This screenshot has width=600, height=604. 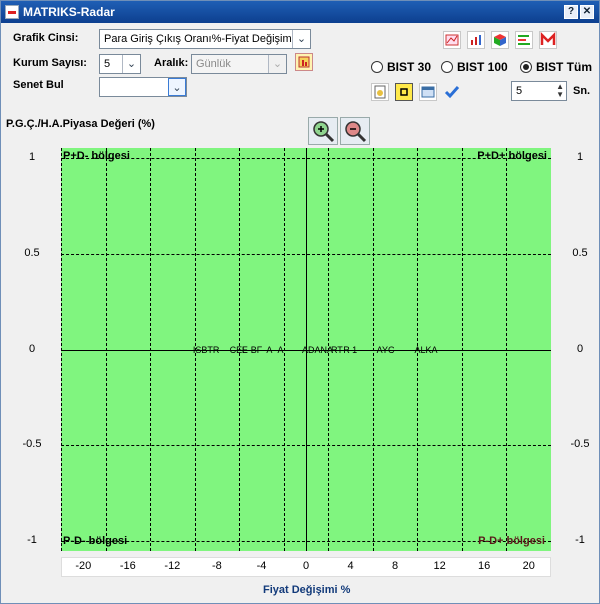 I want to click on zoom-in-icon, so click(x=324, y=132).